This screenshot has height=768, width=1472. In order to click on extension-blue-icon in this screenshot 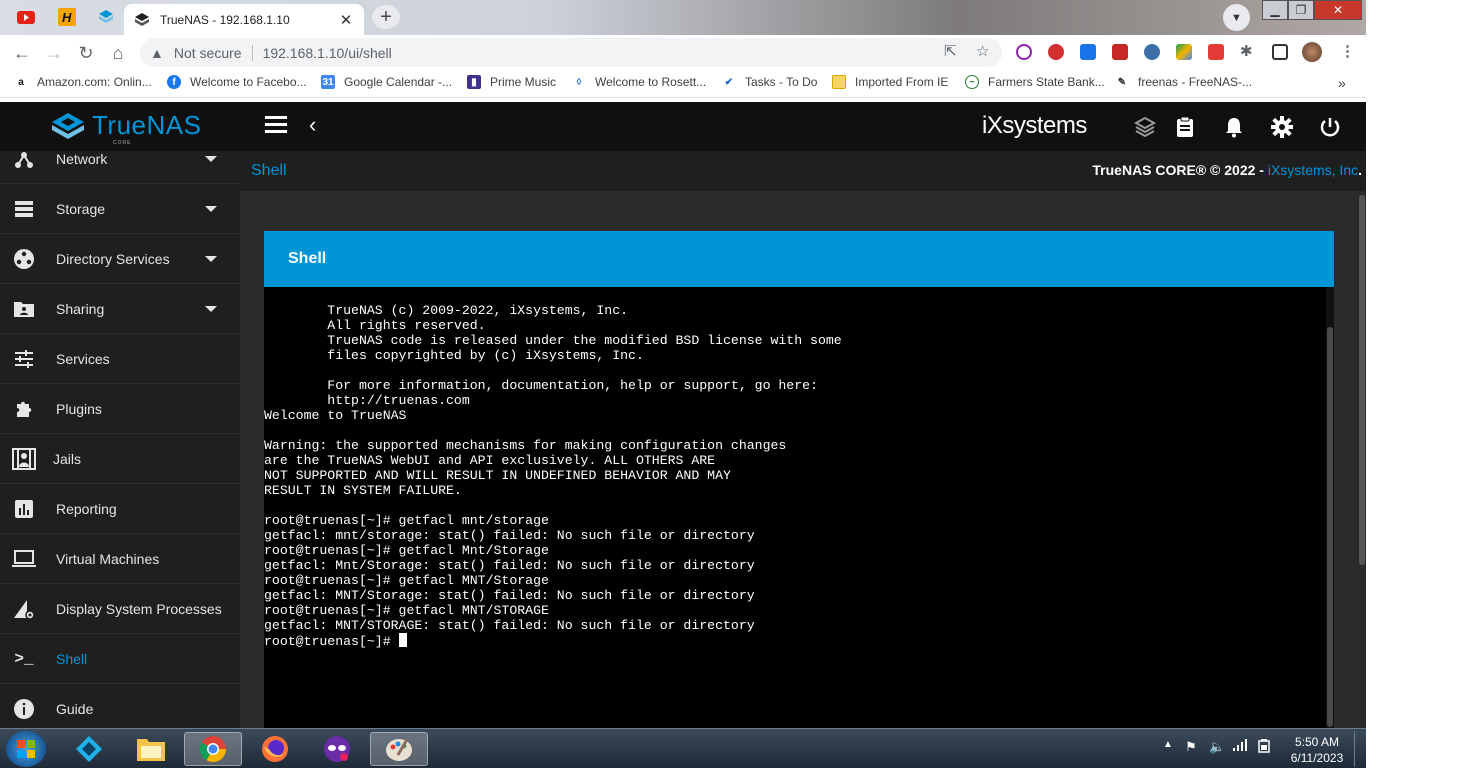, I will do `click(1088, 52)`.